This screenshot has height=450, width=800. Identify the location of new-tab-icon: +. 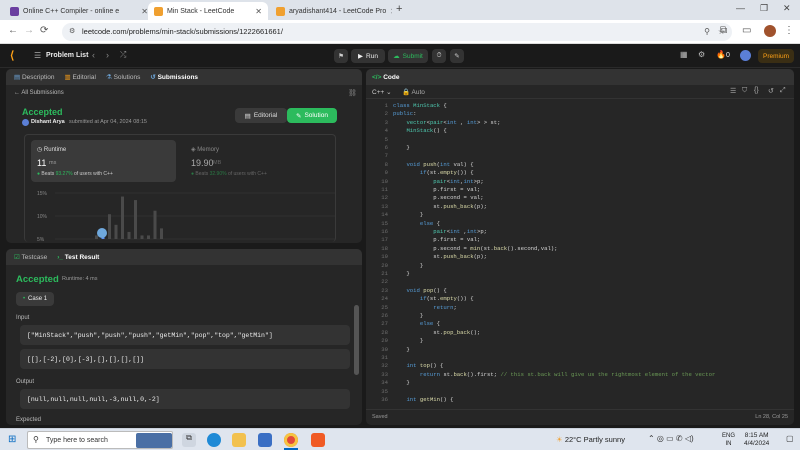
(399, 9).